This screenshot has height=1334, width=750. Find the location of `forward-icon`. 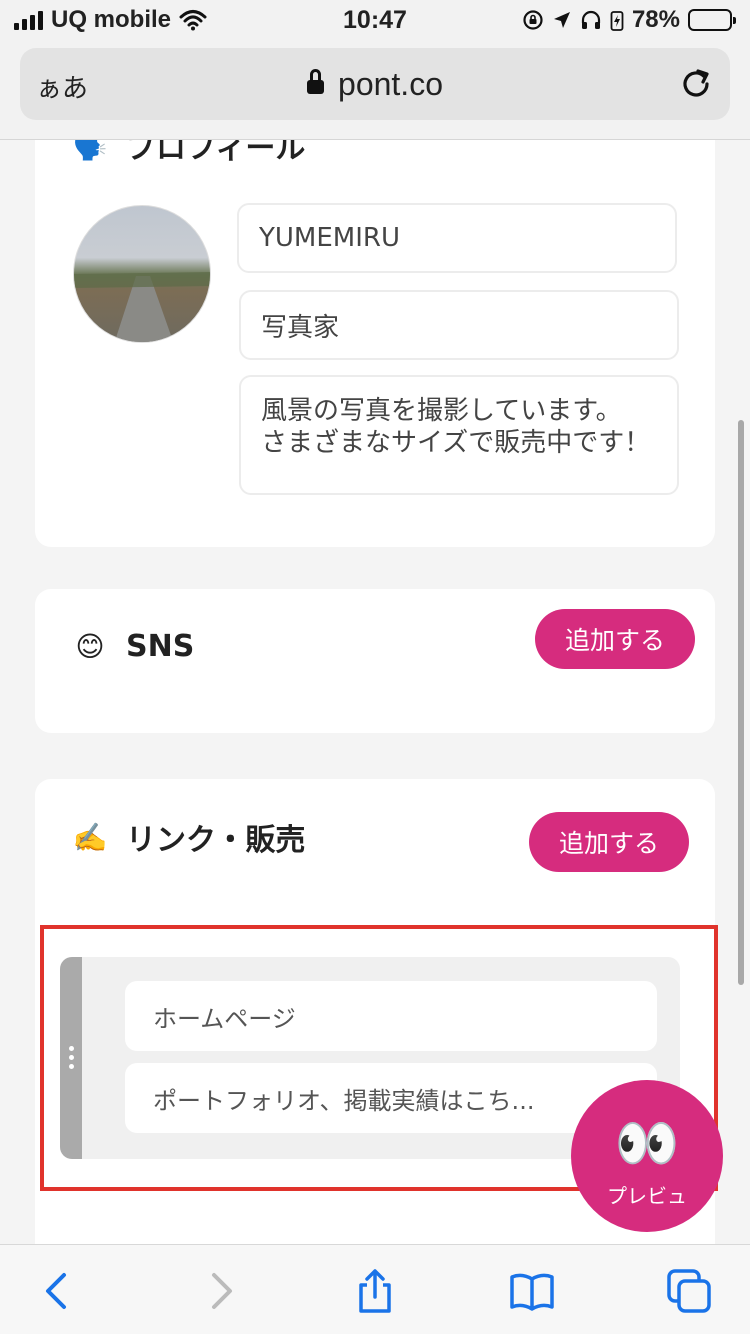

forward-icon is located at coordinates (220, 1291).